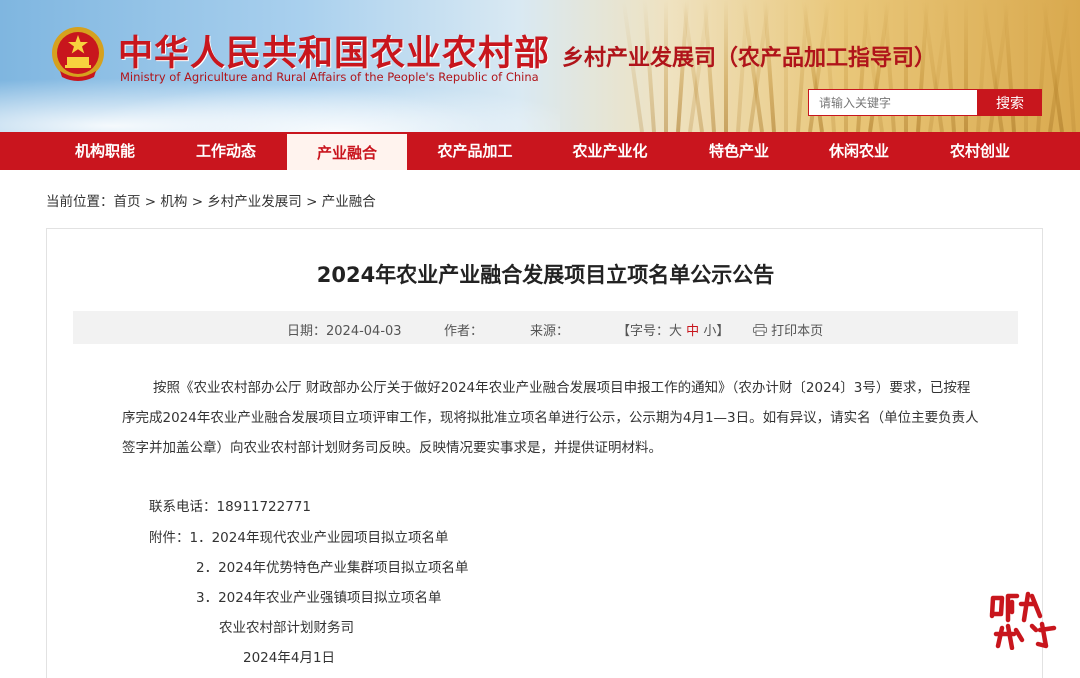  Describe the element at coordinates (254, 202) in the screenshot. I see `breadcrumb-link-dept: 乡村产业发展司` at that location.